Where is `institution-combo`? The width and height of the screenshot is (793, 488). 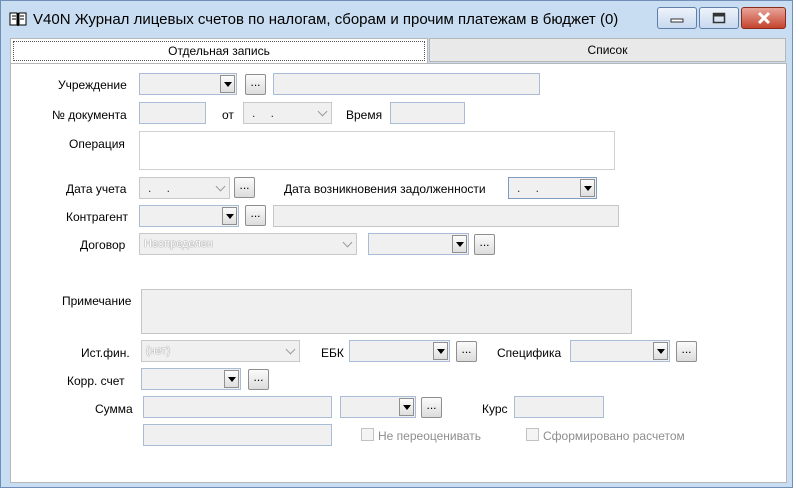 institution-combo is located at coordinates (188, 84).